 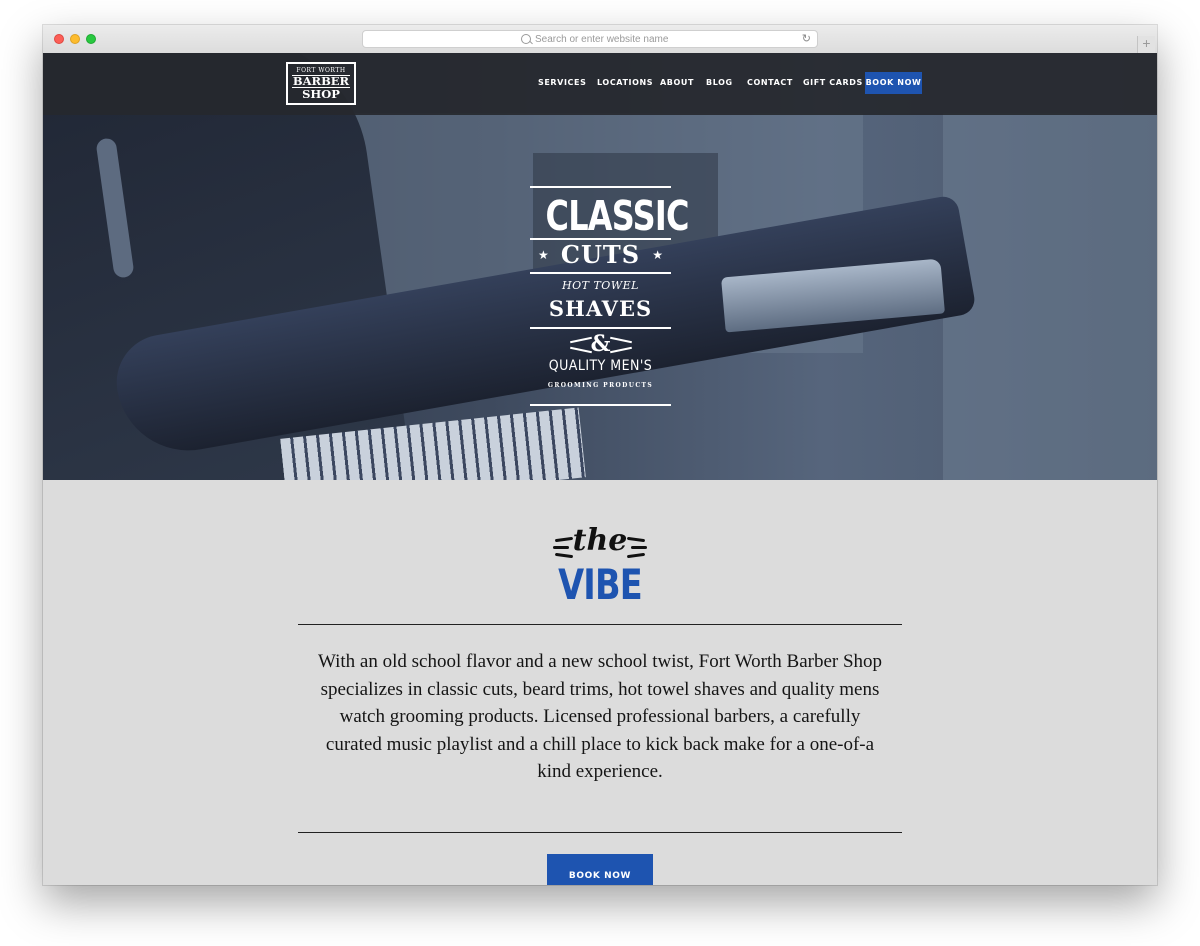 I want to click on lockup-classic: CLASSIC, so click(x=617, y=216).